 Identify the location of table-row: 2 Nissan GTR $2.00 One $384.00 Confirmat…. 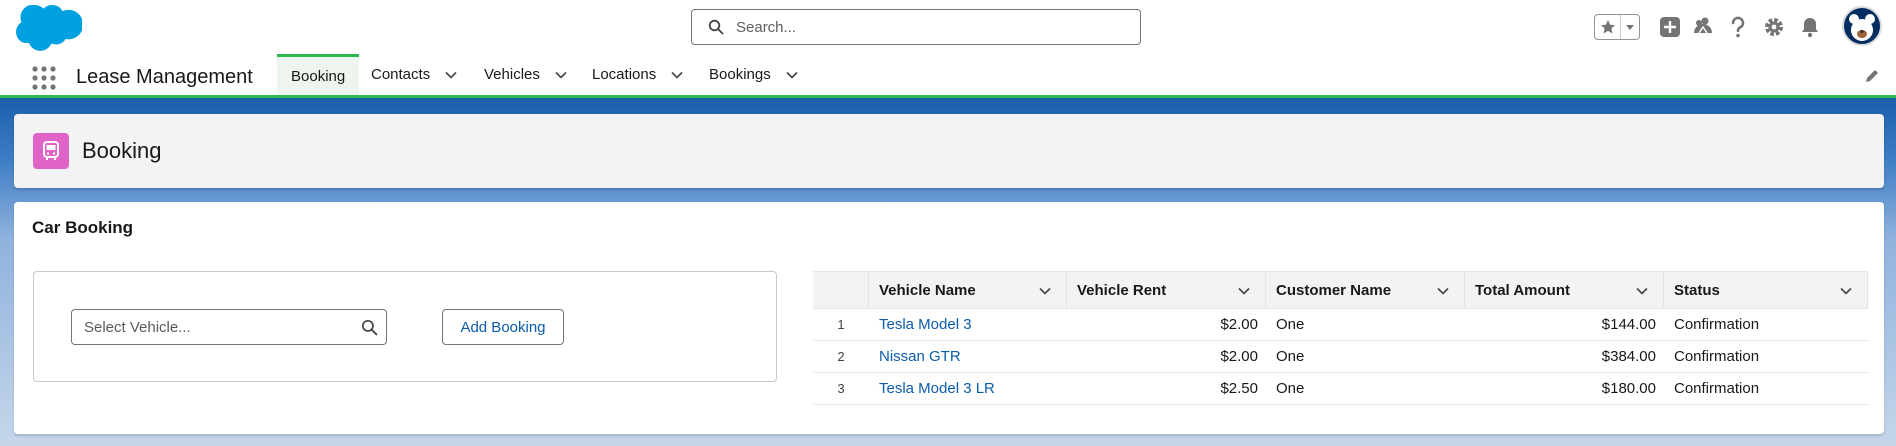
(1340, 357).